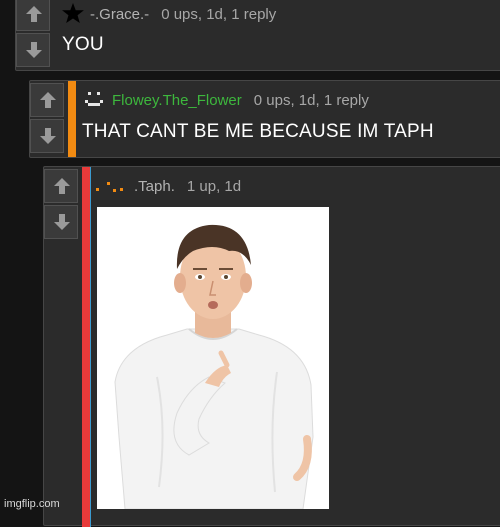 The height and width of the screenshot is (527, 500). What do you see at coordinates (90, 347) in the screenshot?
I see `reply-thread-line` at bounding box center [90, 347].